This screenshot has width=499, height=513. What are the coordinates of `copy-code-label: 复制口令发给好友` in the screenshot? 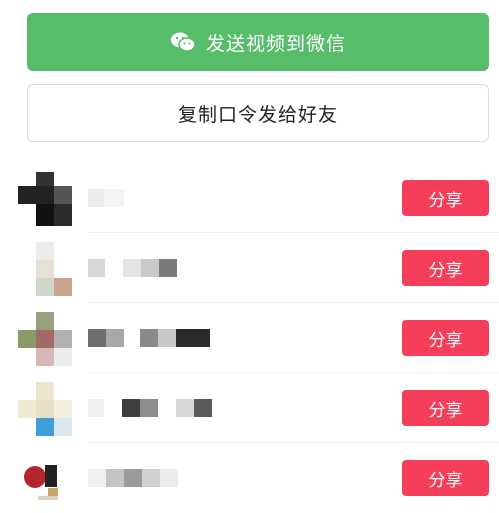 It's located at (257, 114).